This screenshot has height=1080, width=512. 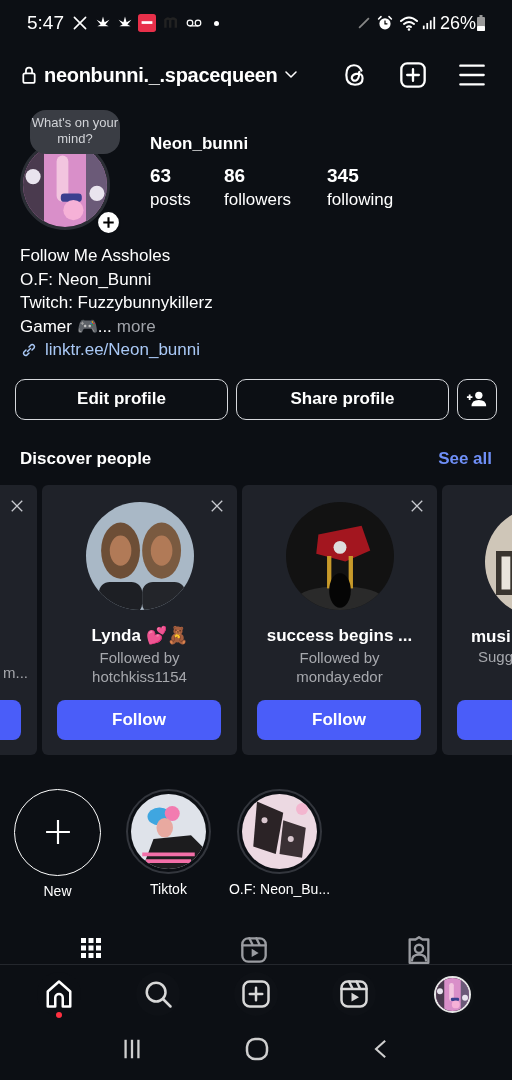 I want to click on section-title: Discover people, so click(x=86, y=458).